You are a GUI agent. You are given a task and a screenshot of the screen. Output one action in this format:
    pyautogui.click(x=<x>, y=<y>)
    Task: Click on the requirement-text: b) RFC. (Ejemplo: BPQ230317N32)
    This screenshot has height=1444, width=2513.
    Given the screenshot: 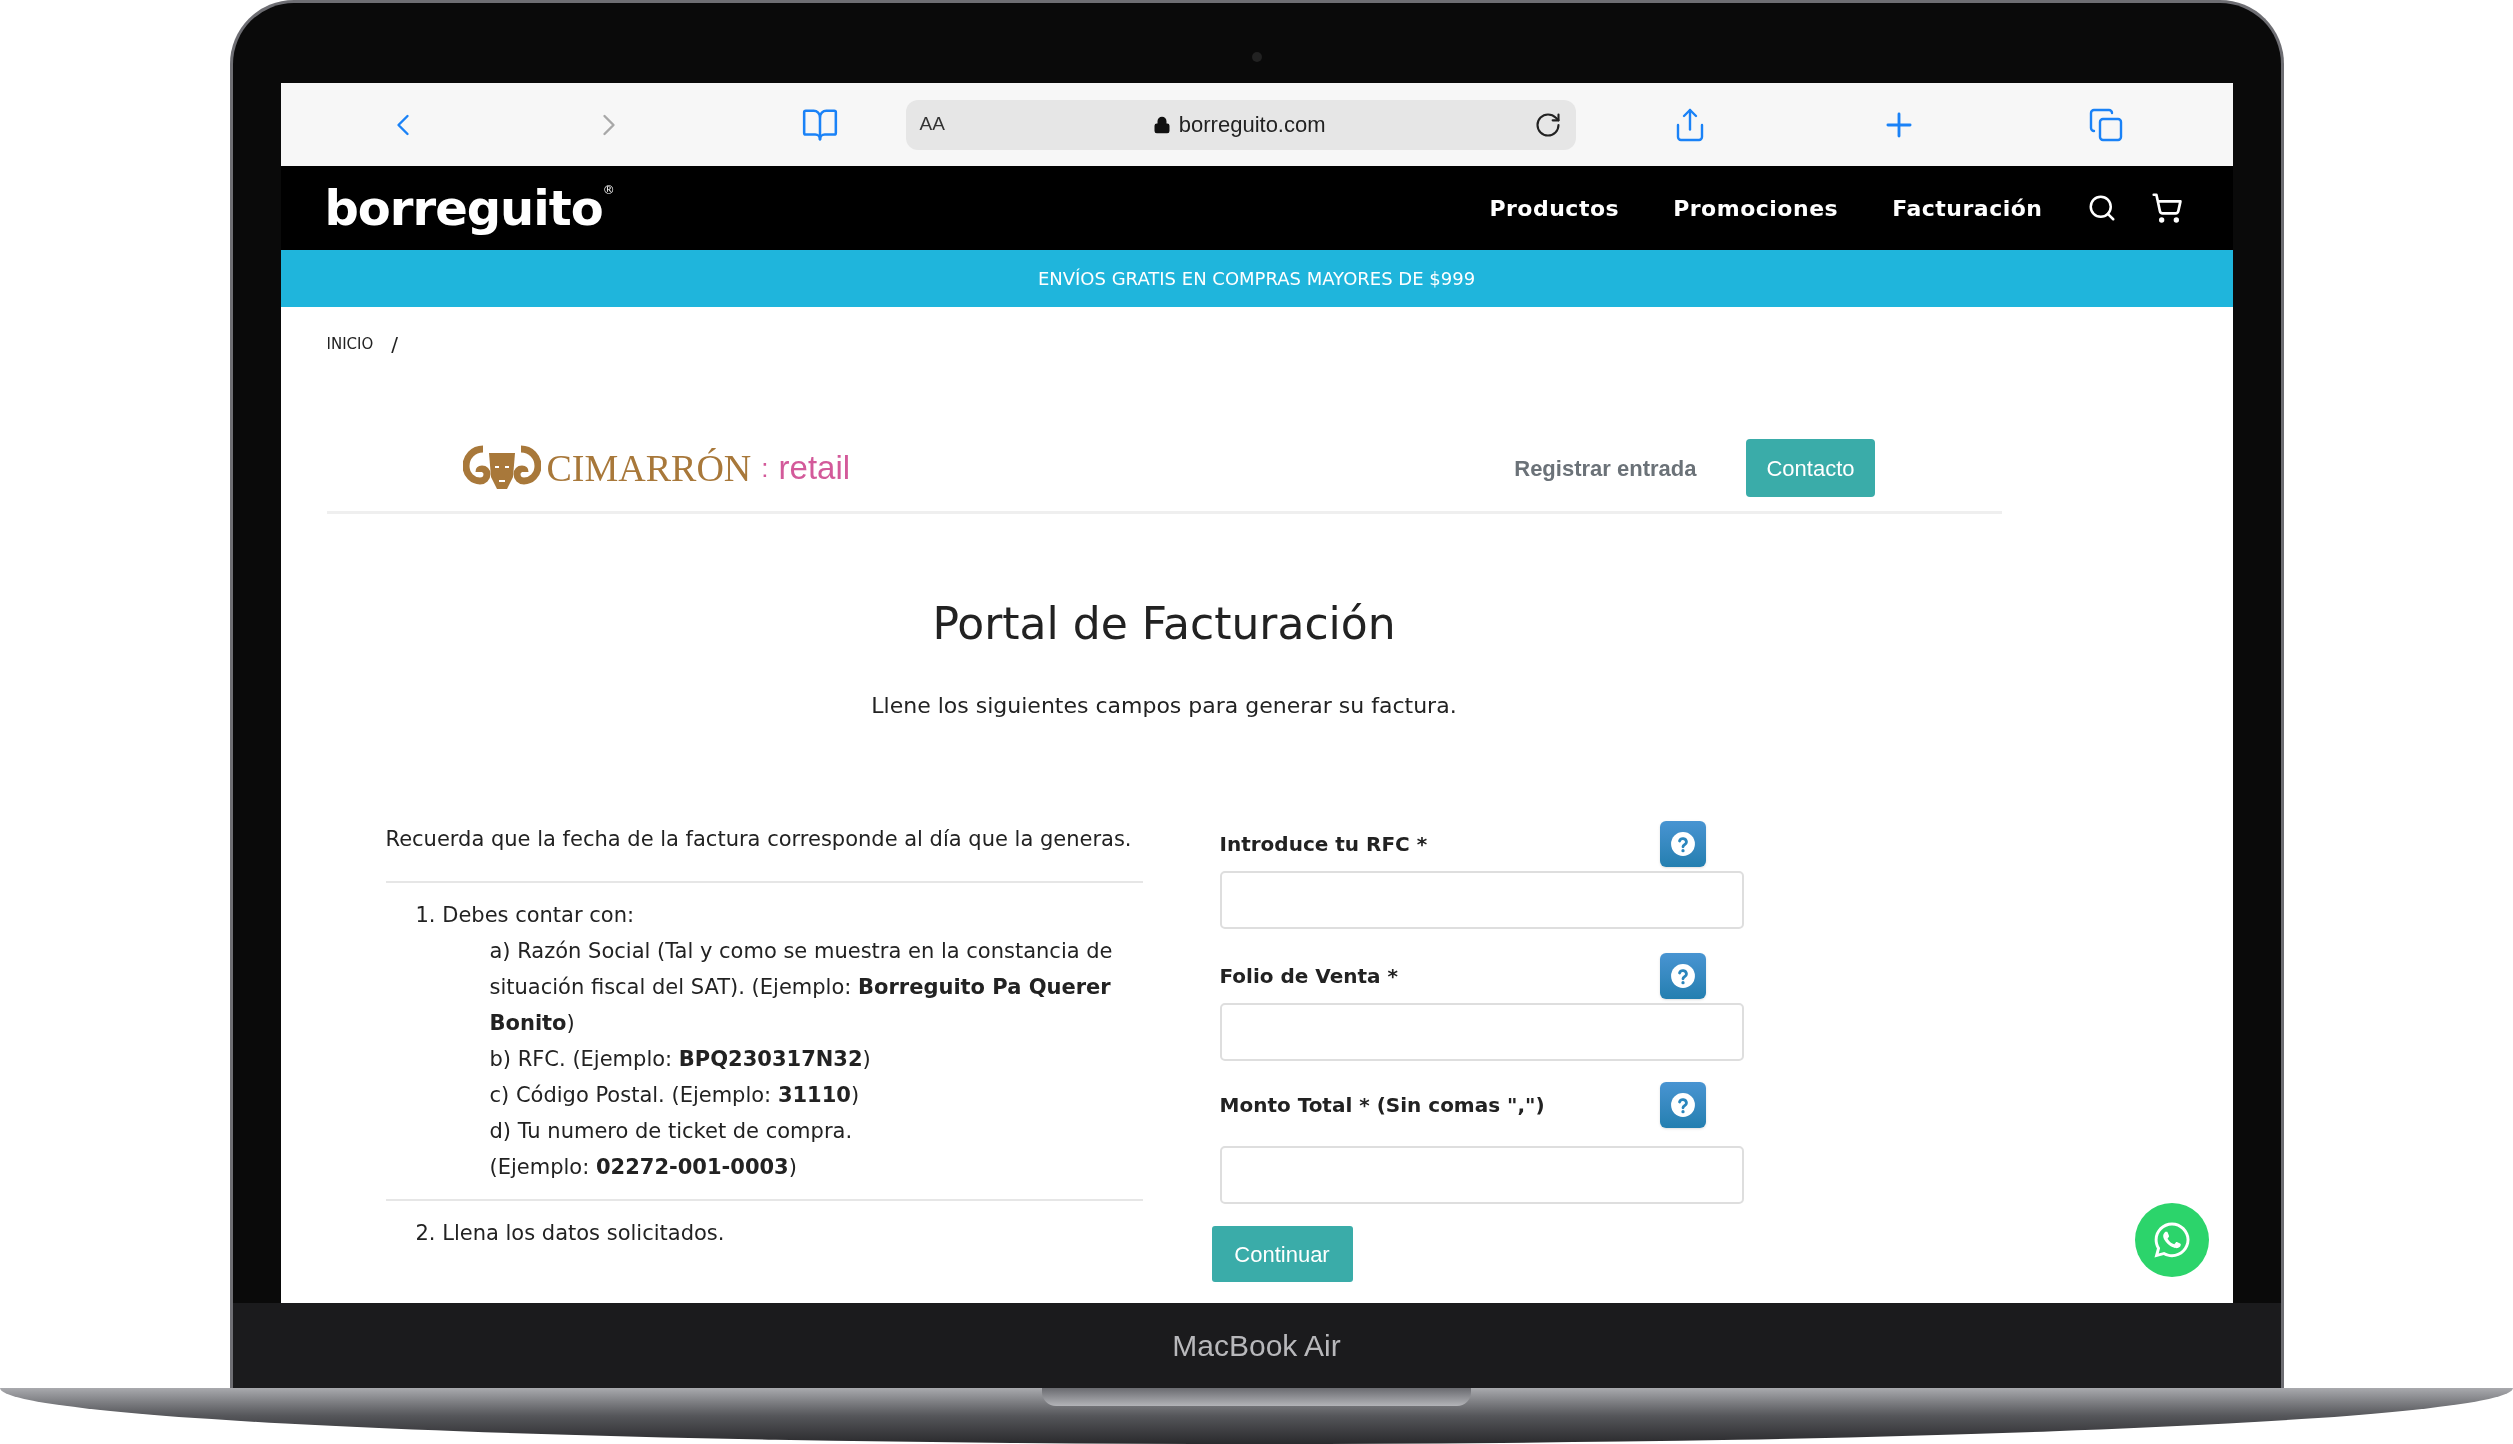 What is the action you would take?
    pyautogui.click(x=680, y=1059)
    